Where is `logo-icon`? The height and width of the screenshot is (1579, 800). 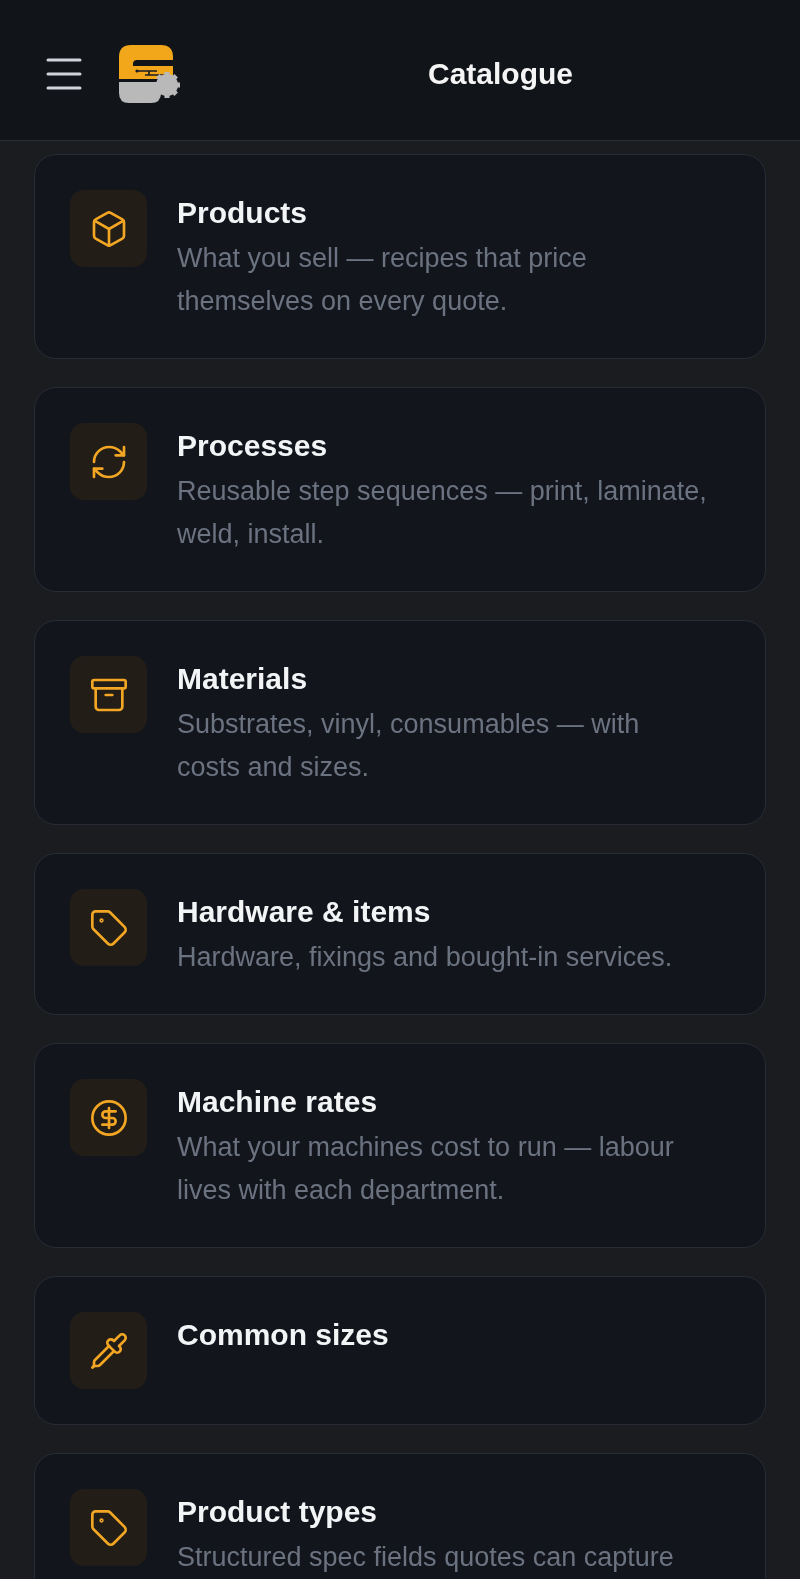 logo-icon is located at coordinates (150, 74).